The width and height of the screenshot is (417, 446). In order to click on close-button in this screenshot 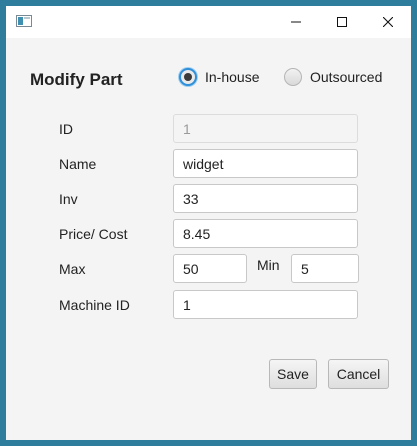, I will do `click(388, 22)`.